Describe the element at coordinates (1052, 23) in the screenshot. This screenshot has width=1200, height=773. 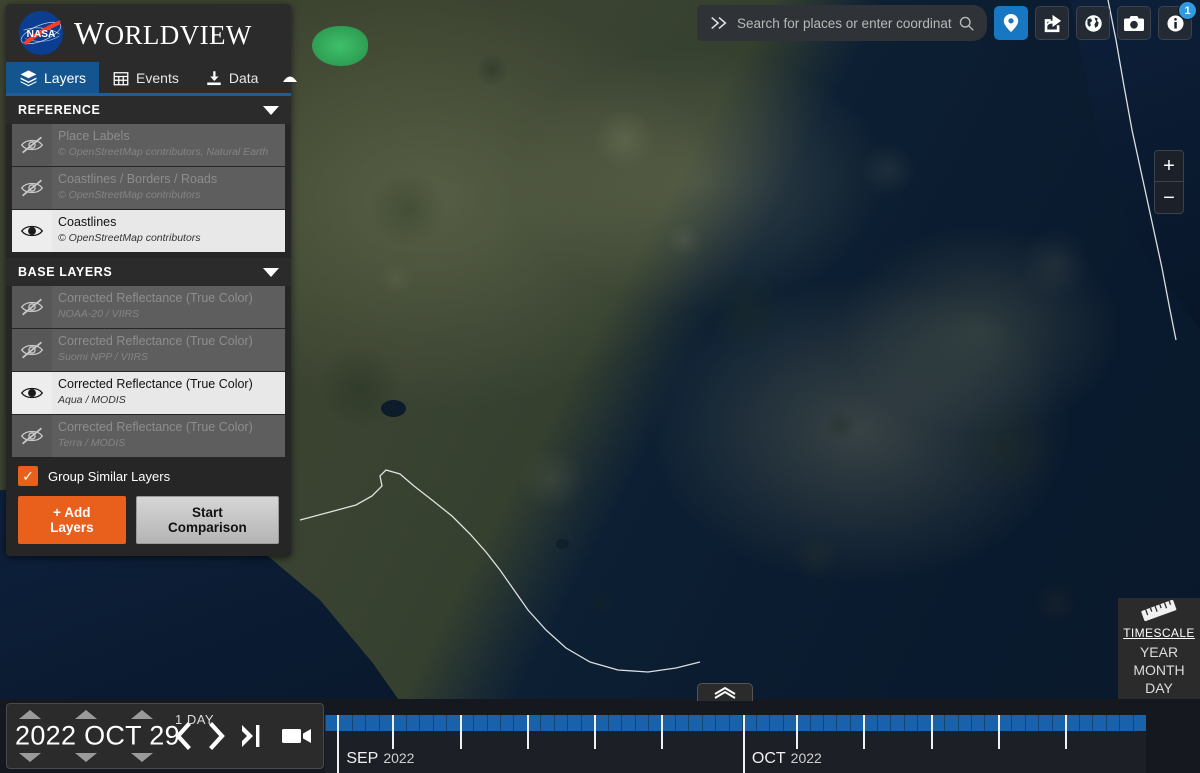
I see `share-button` at that location.